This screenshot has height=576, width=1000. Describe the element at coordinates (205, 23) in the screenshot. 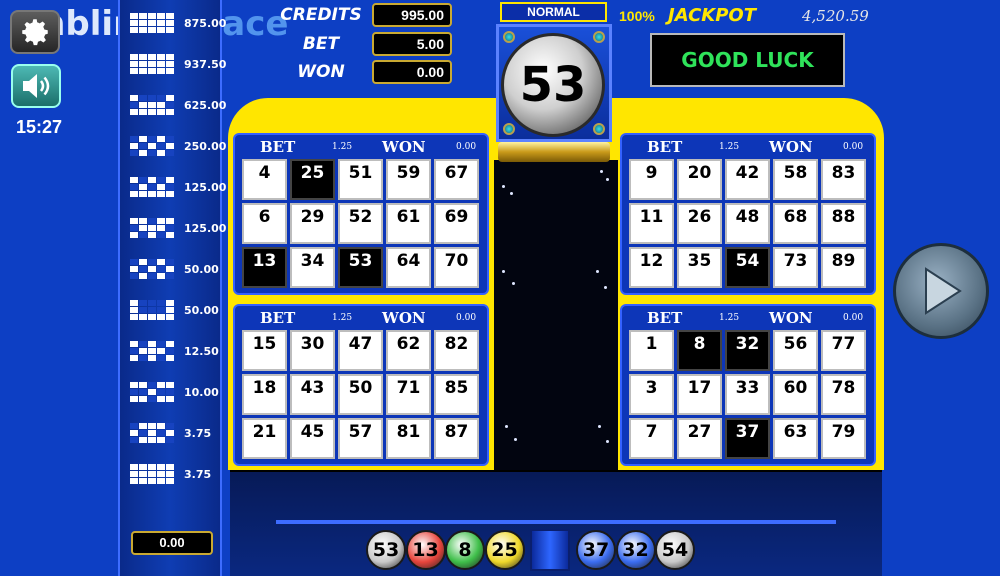

I see `paytable-value: 875.00` at that location.